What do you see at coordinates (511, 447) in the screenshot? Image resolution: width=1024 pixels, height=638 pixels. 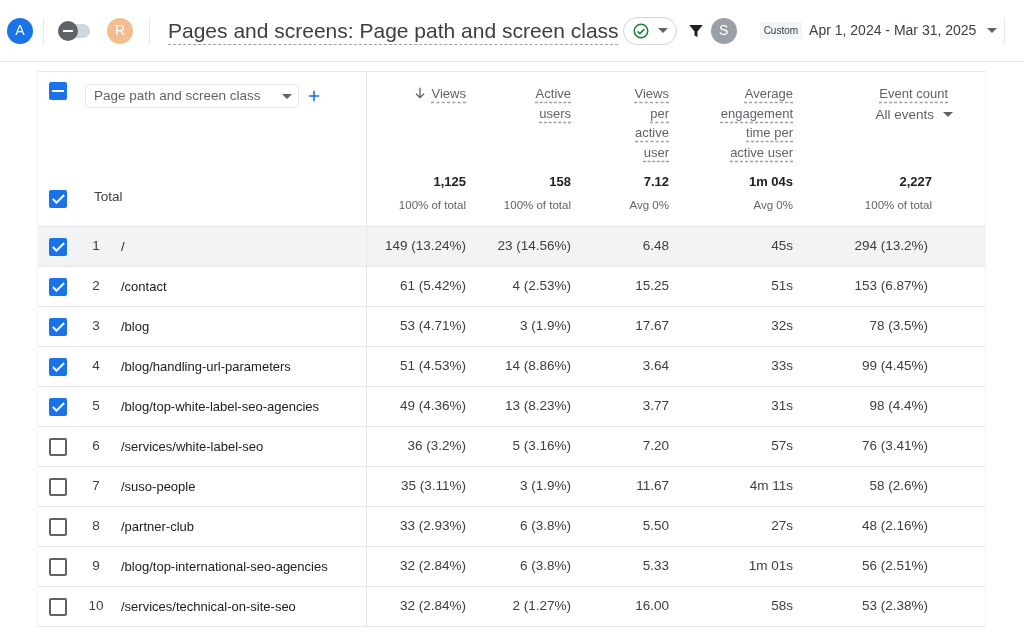 I see `table-row: 6 /services/white-label-seo 36 (3.2%) 5 (3.16%) 7.20 57s 76 (3.41%)` at bounding box center [511, 447].